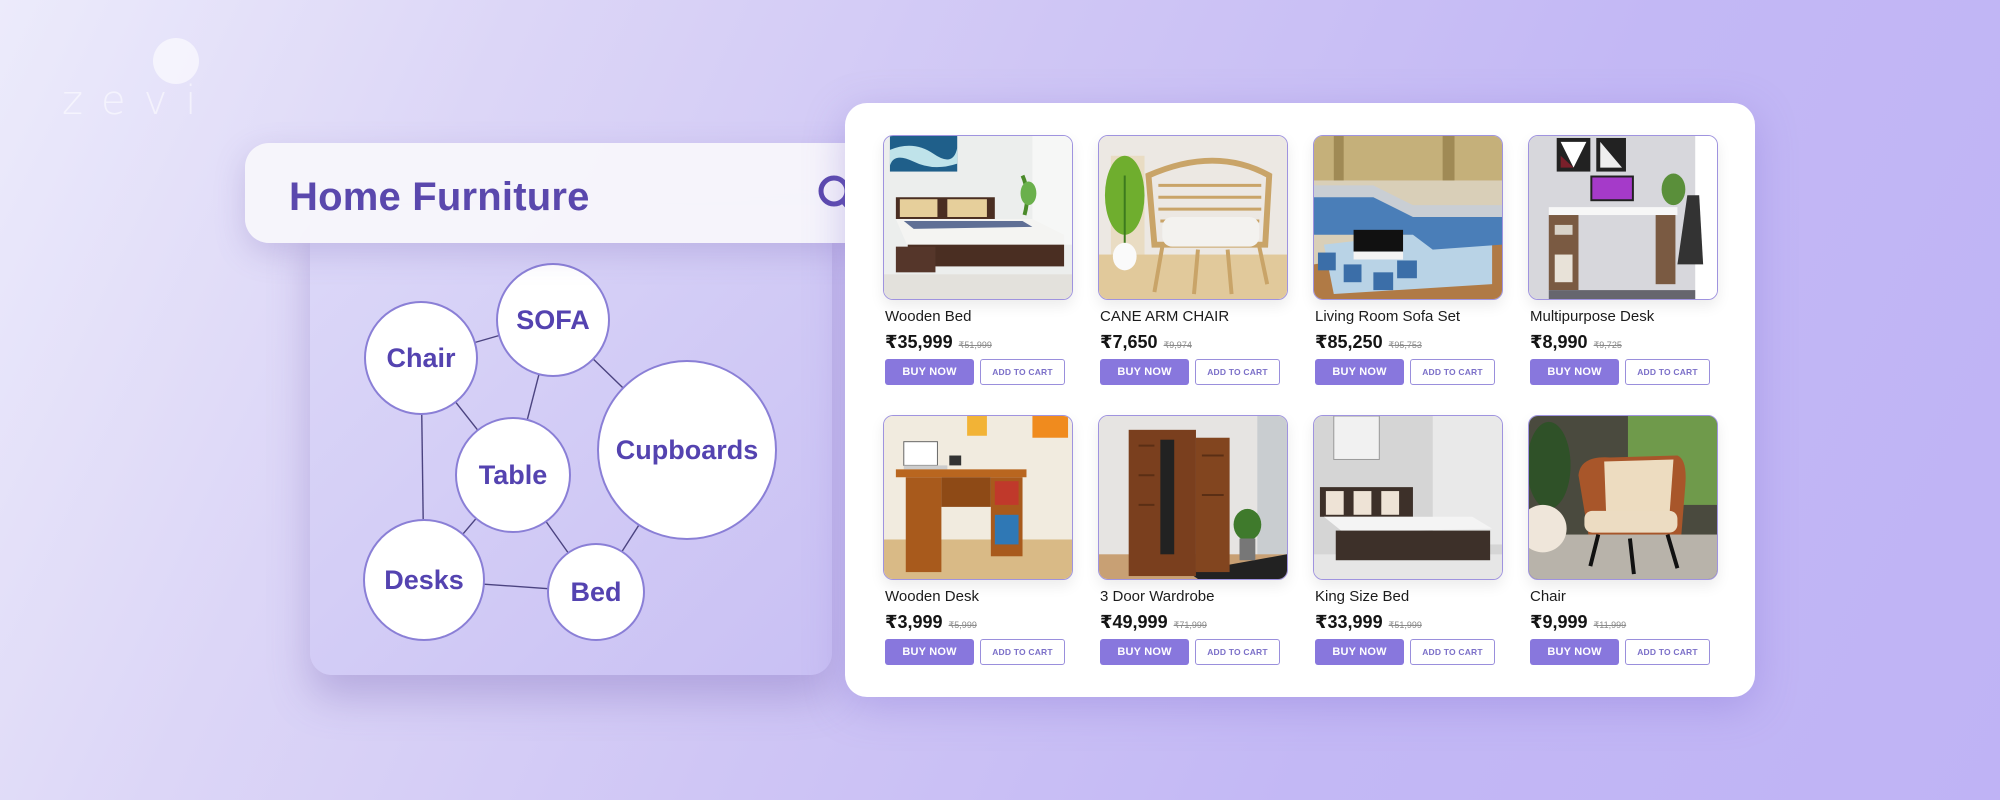 The height and width of the screenshot is (800, 2000). I want to click on search-bar: Home Furniture, so click(571, 193).